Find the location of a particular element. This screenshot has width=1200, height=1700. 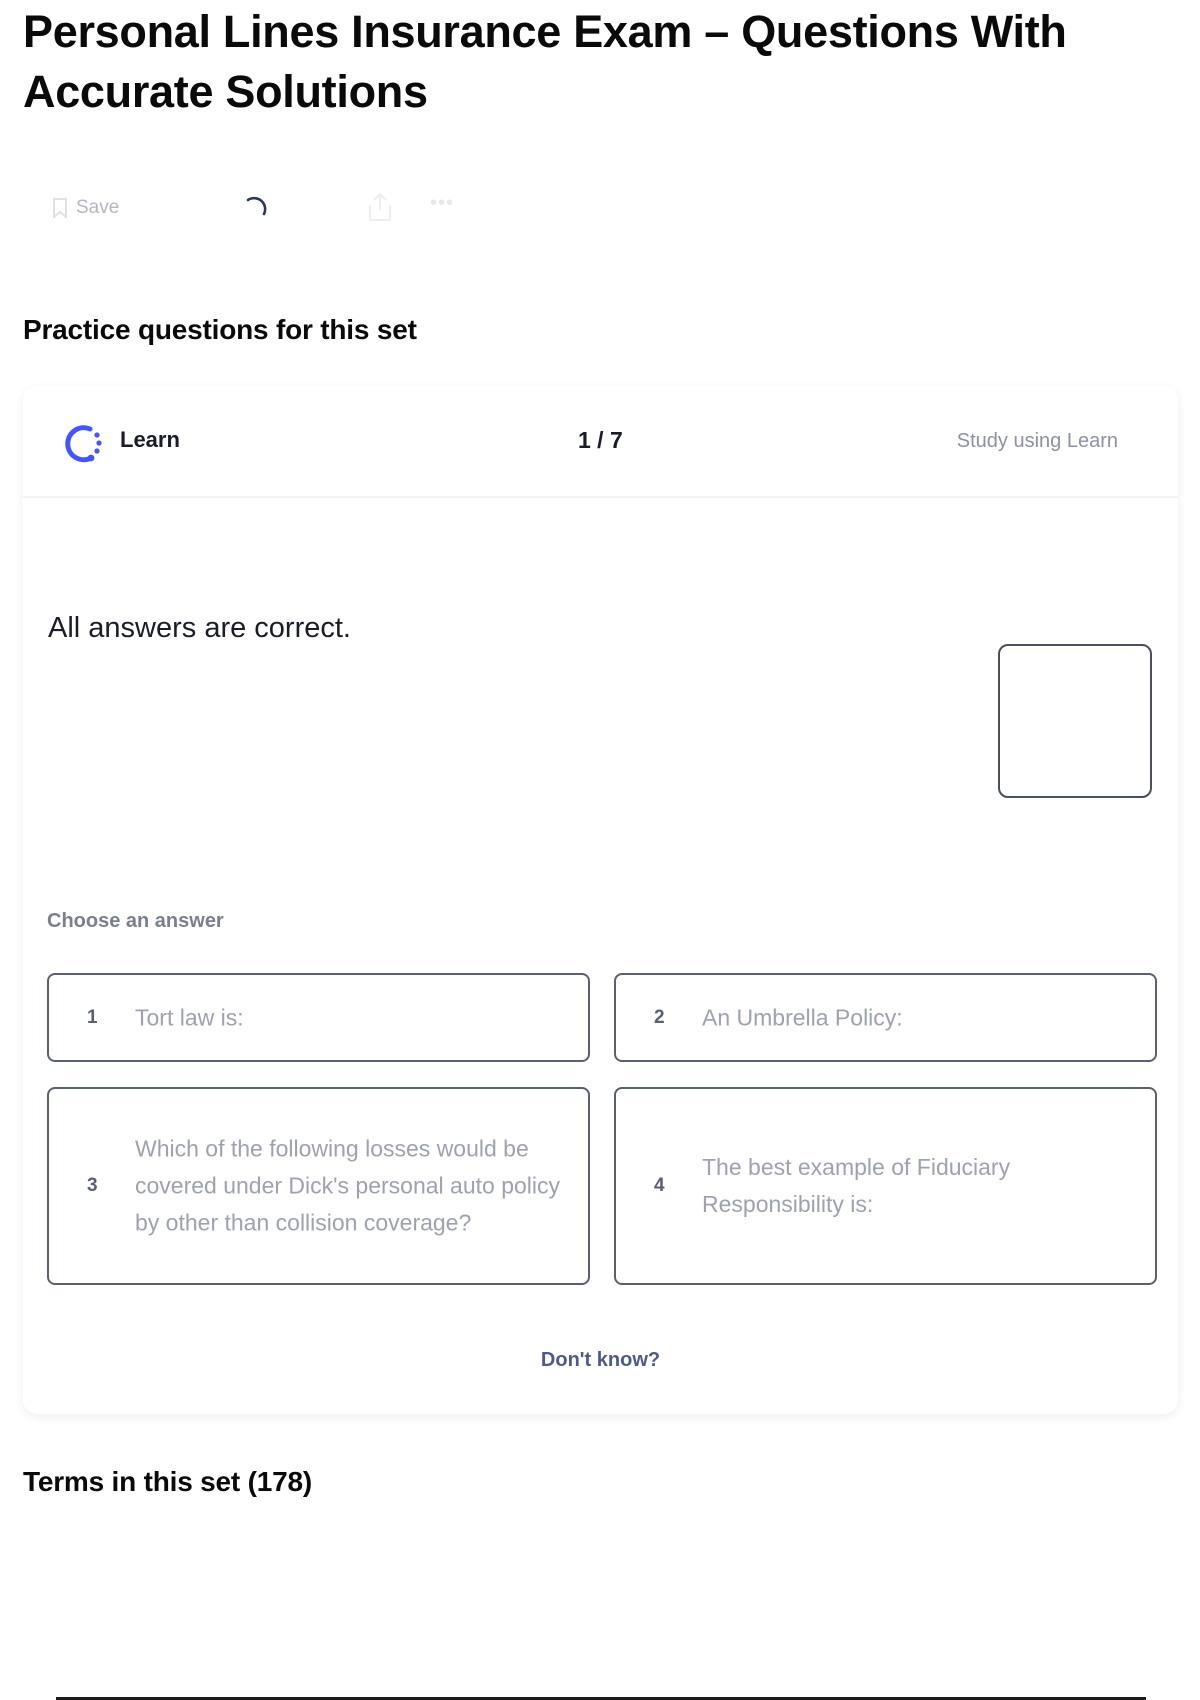

set-toolbar: Save ••• is located at coordinates (282, 208).